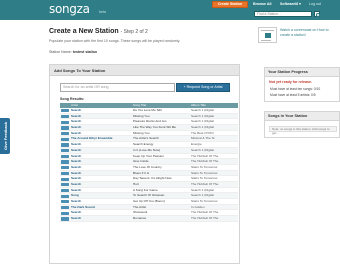 The height and width of the screenshot is (264, 340). I want to click on progress-heading: Your Station Progress, so click(302, 72).